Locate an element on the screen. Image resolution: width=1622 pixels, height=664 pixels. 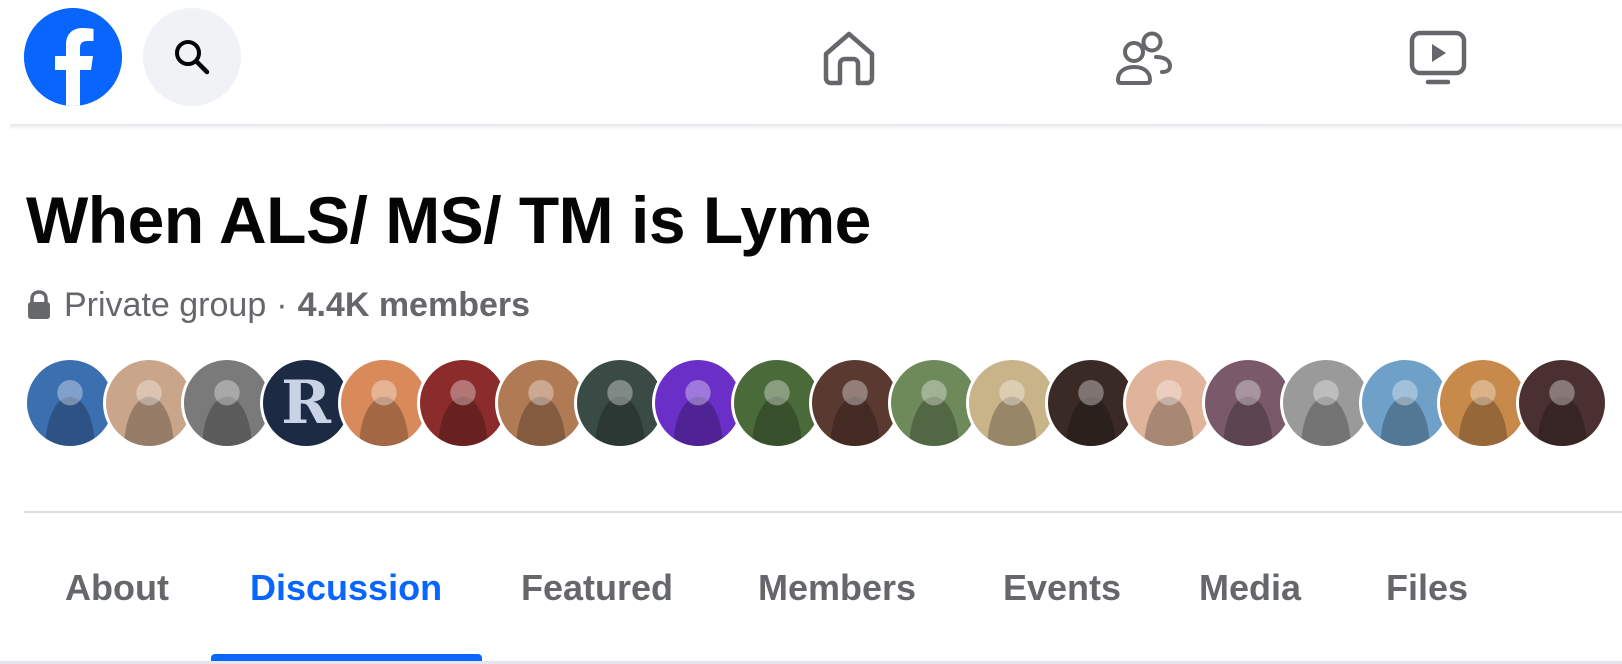
search-button is located at coordinates (192, 57).